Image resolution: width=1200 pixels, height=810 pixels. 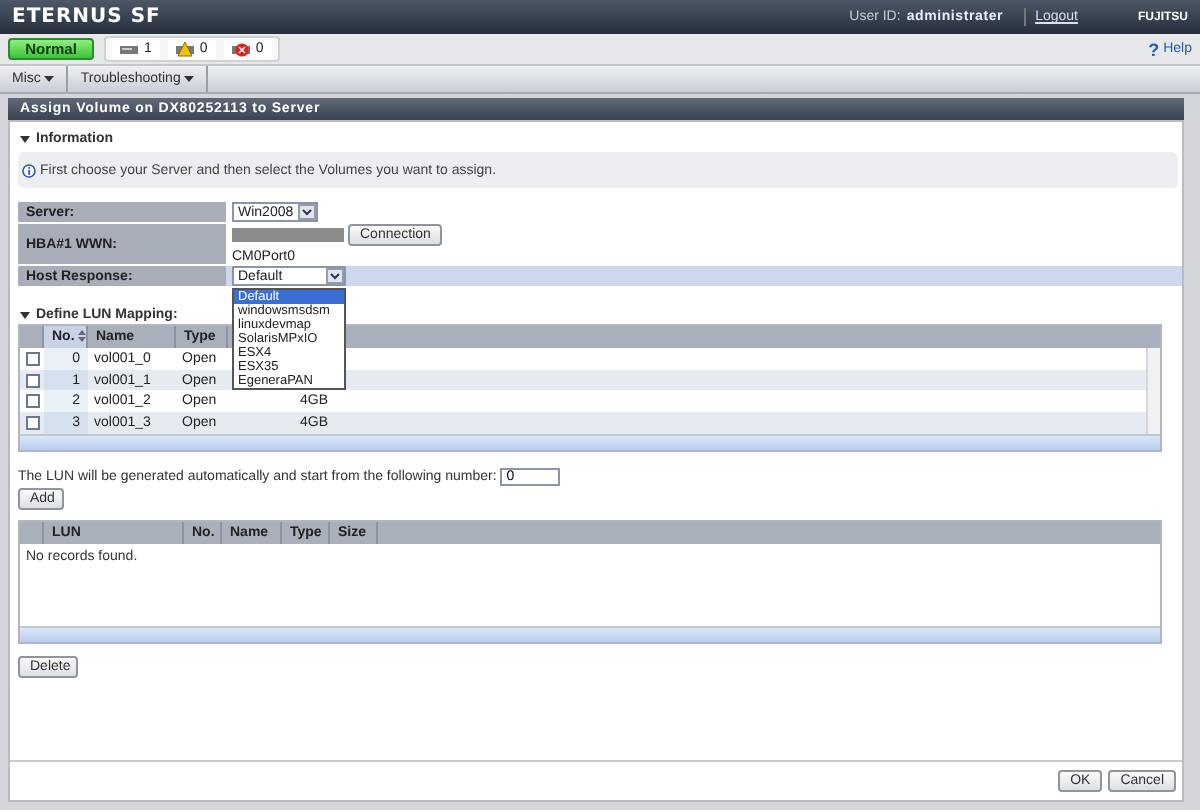 I want to click on sort-icon, so click(x=82, y=336).